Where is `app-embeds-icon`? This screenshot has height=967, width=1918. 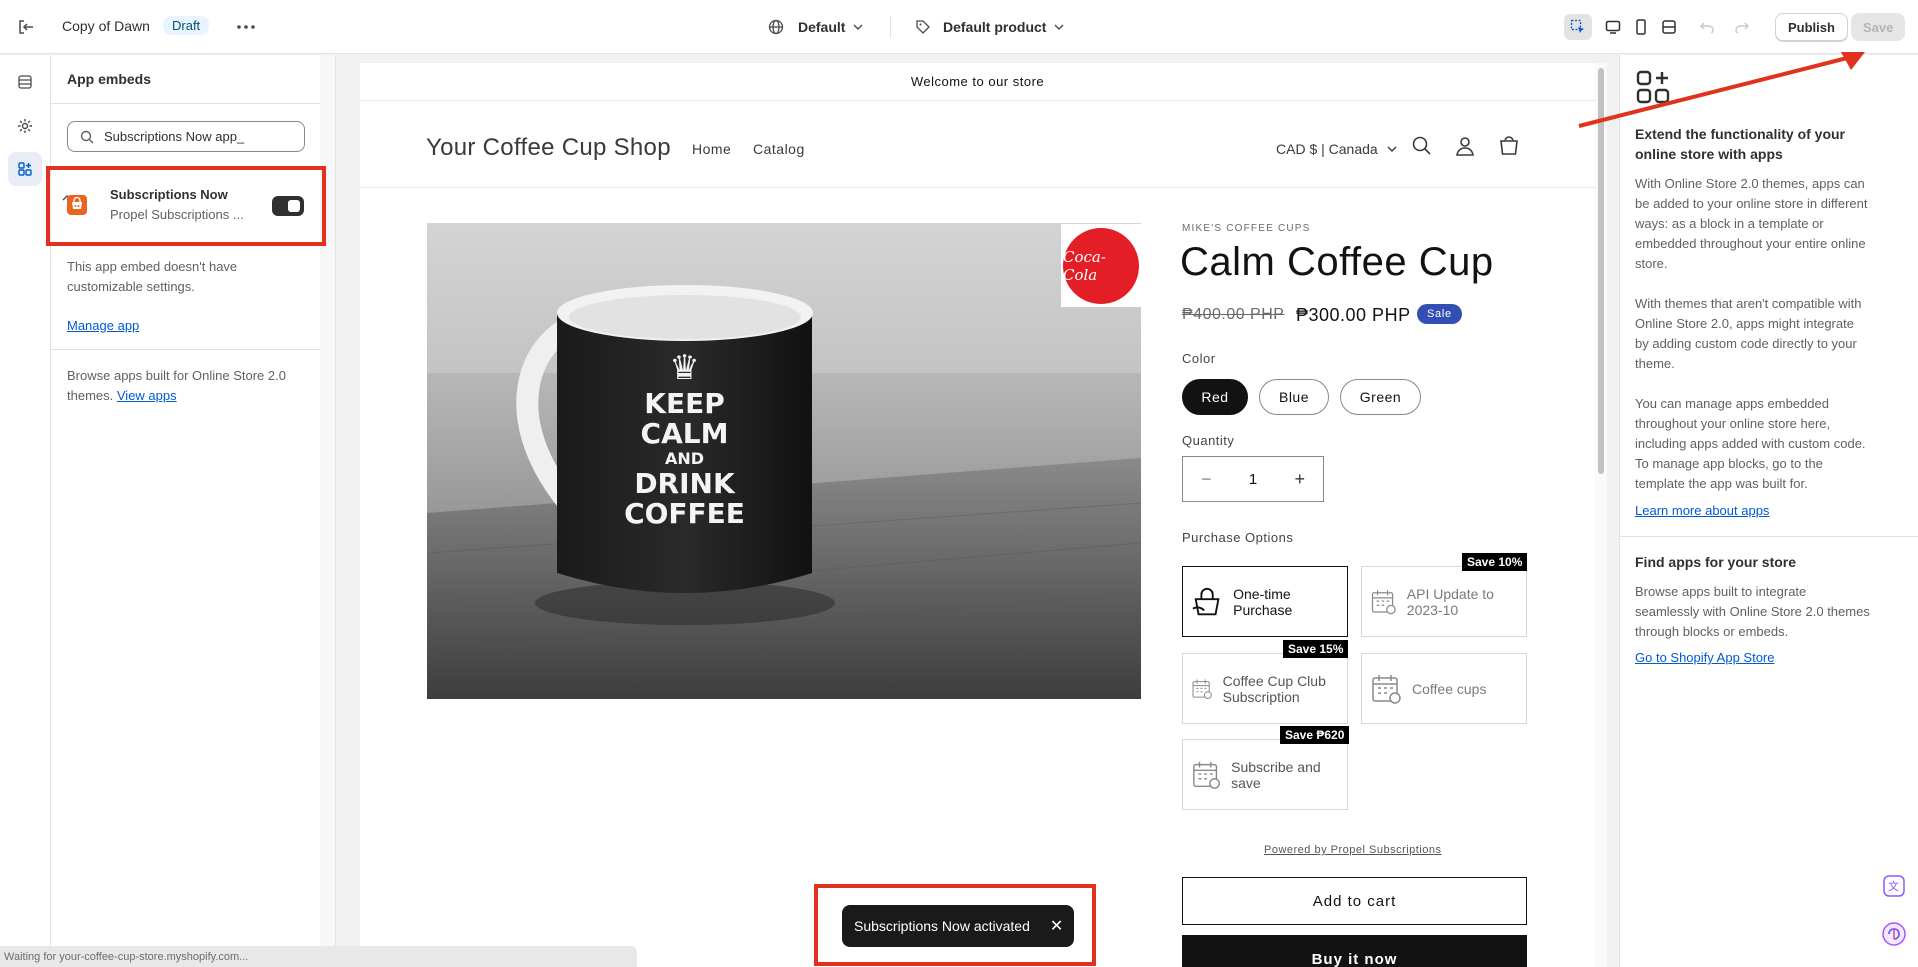 app-embeds-icon is located at coordinates (25, 169).